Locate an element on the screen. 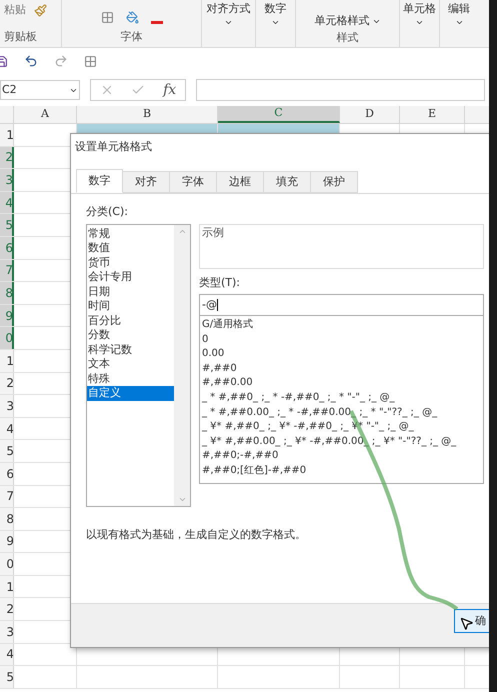 This screenshot has height=692, width=497. redo-icon is located at coordinates (61, 61).